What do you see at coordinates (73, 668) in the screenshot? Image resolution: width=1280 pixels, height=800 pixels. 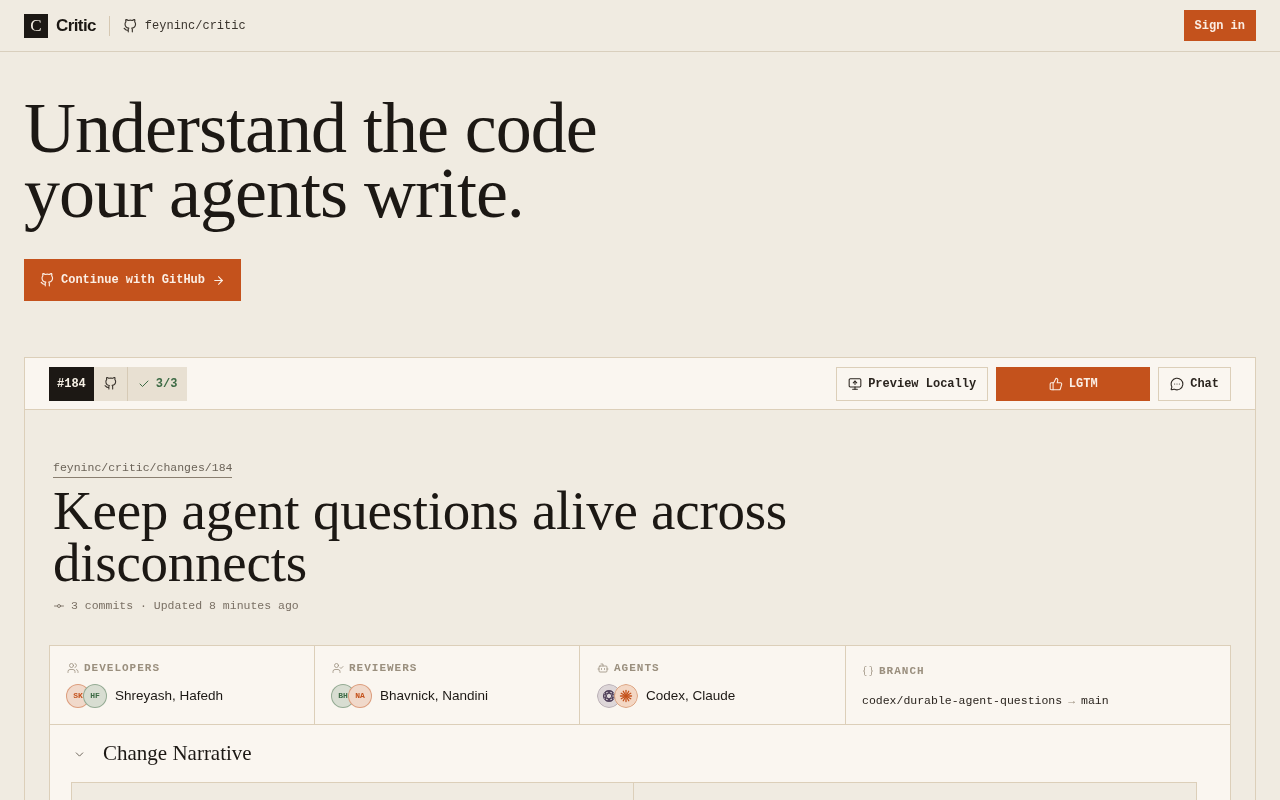 I see `users-icon` at bounding box center [73, 668].